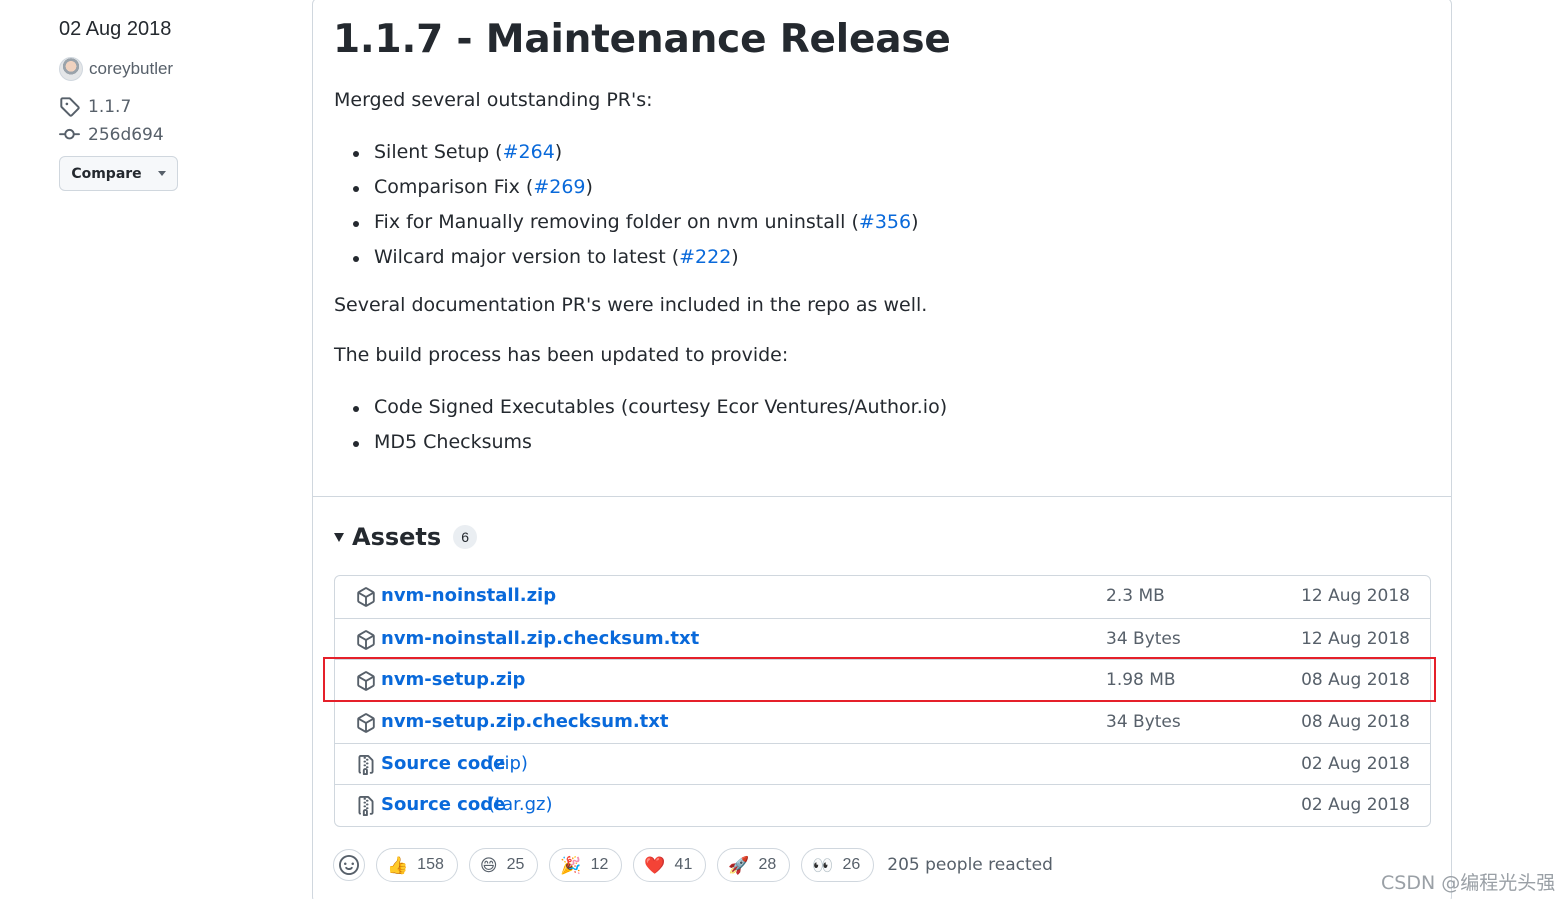 This screenshot has height=899, width=1568. What do you see at coordinates (655, 865) in the screenshot?
I see `heart-icon: ❤️` at bounding box center [655, 865].